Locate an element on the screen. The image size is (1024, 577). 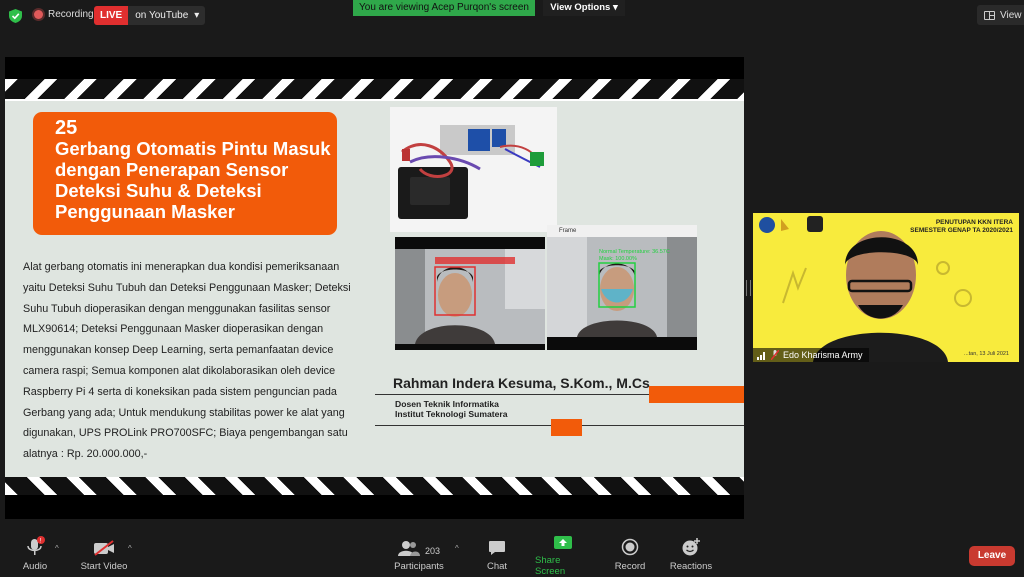
chat-button: Chat is located at coordinates (497, 555).